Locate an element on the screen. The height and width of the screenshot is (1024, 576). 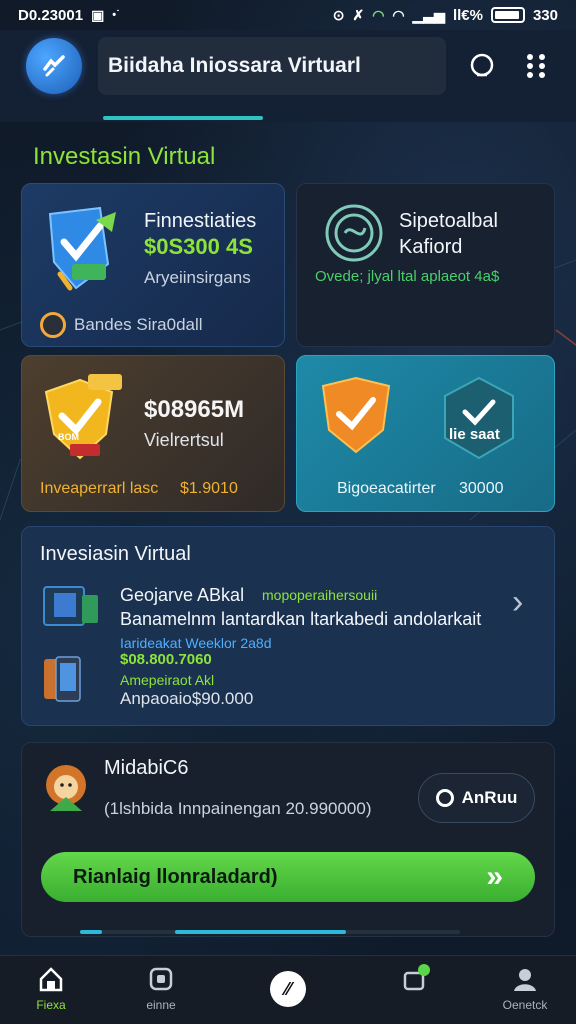
card3-footer-value: $1.9010 is located at coordinates (209, 488).